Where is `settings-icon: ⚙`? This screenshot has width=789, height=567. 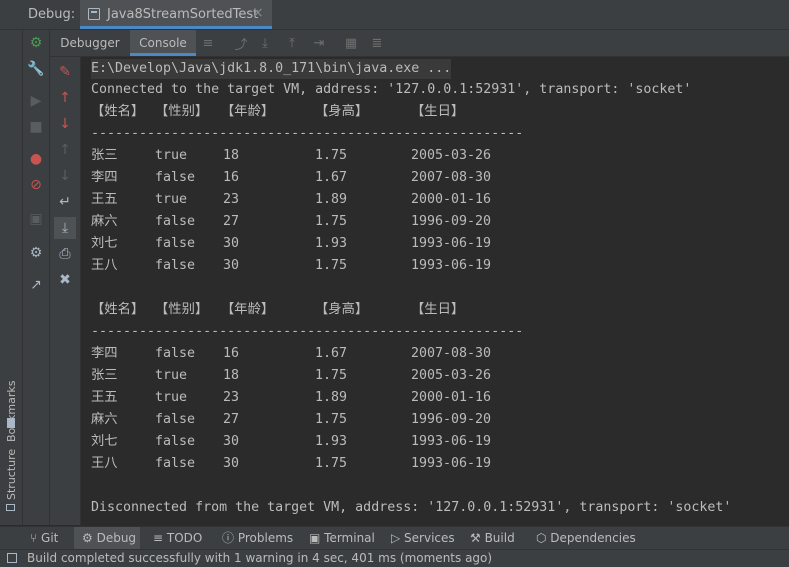
settings-icon: ⚙ is located at coordinates (36, 253).